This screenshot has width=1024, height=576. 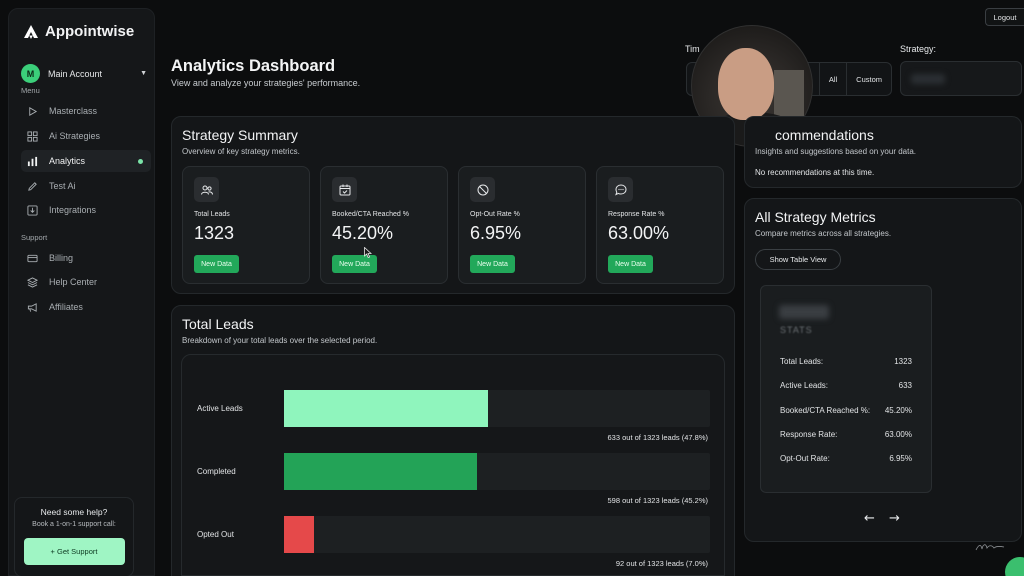 I want to click on sidebar-item-label: Integrations, so click(x=73, y=210).